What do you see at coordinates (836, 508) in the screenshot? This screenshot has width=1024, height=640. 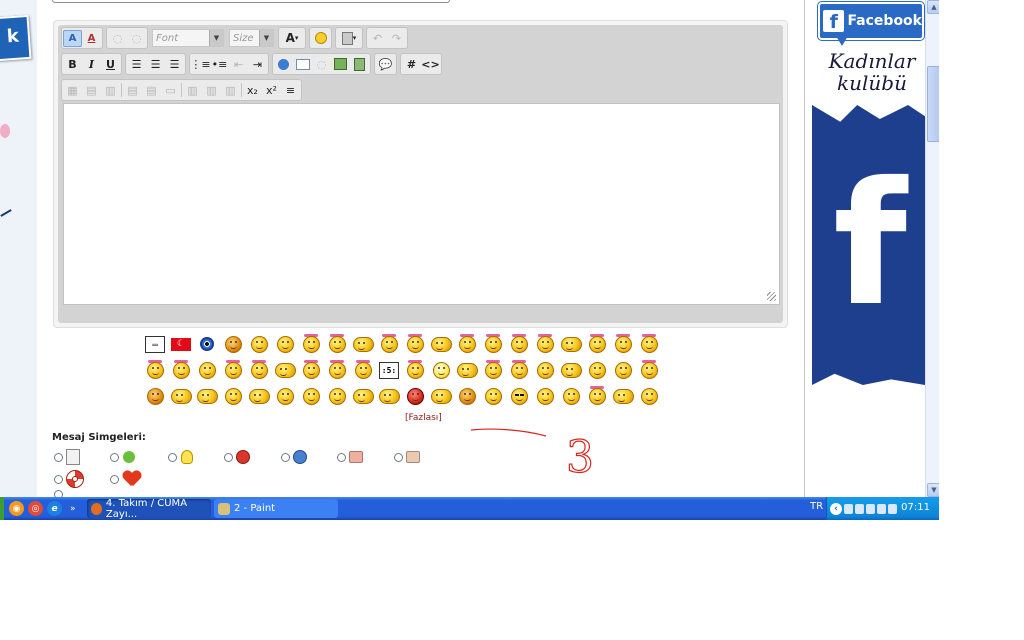 I see `chevron-left-icon: ‹` at bounding box center [836, 508].